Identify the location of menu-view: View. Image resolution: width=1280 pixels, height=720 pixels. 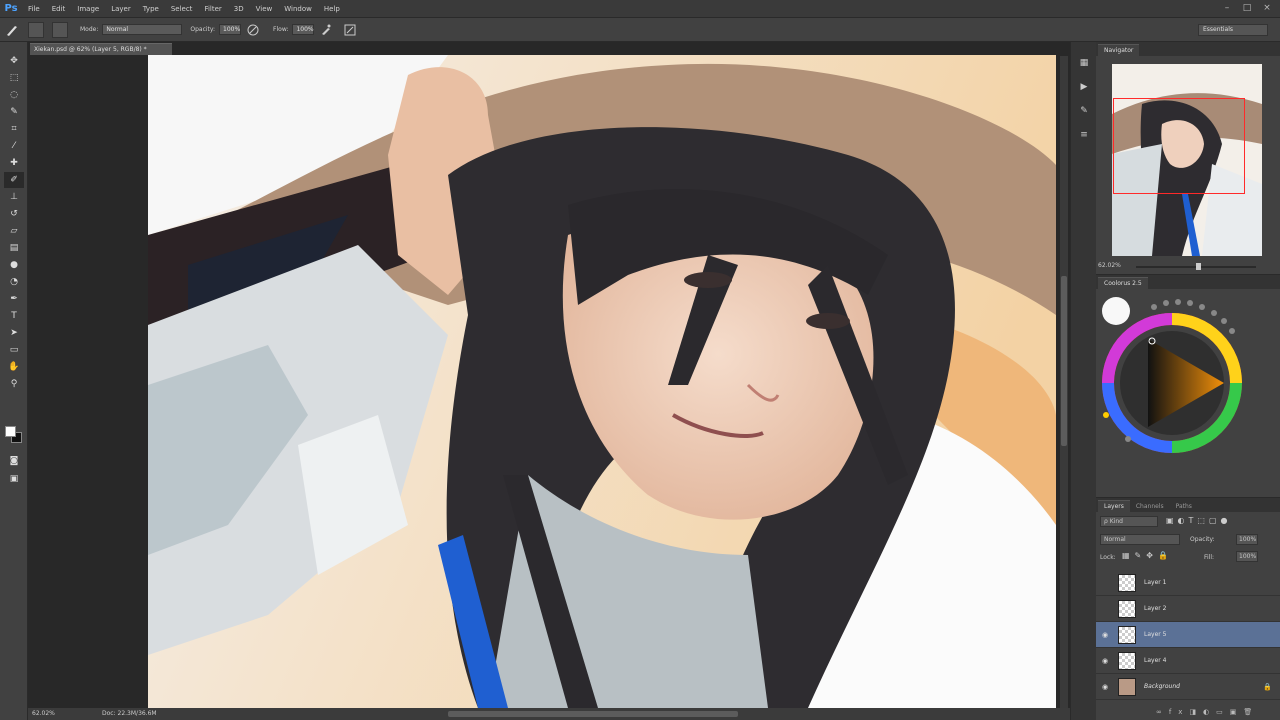
(264, 9).